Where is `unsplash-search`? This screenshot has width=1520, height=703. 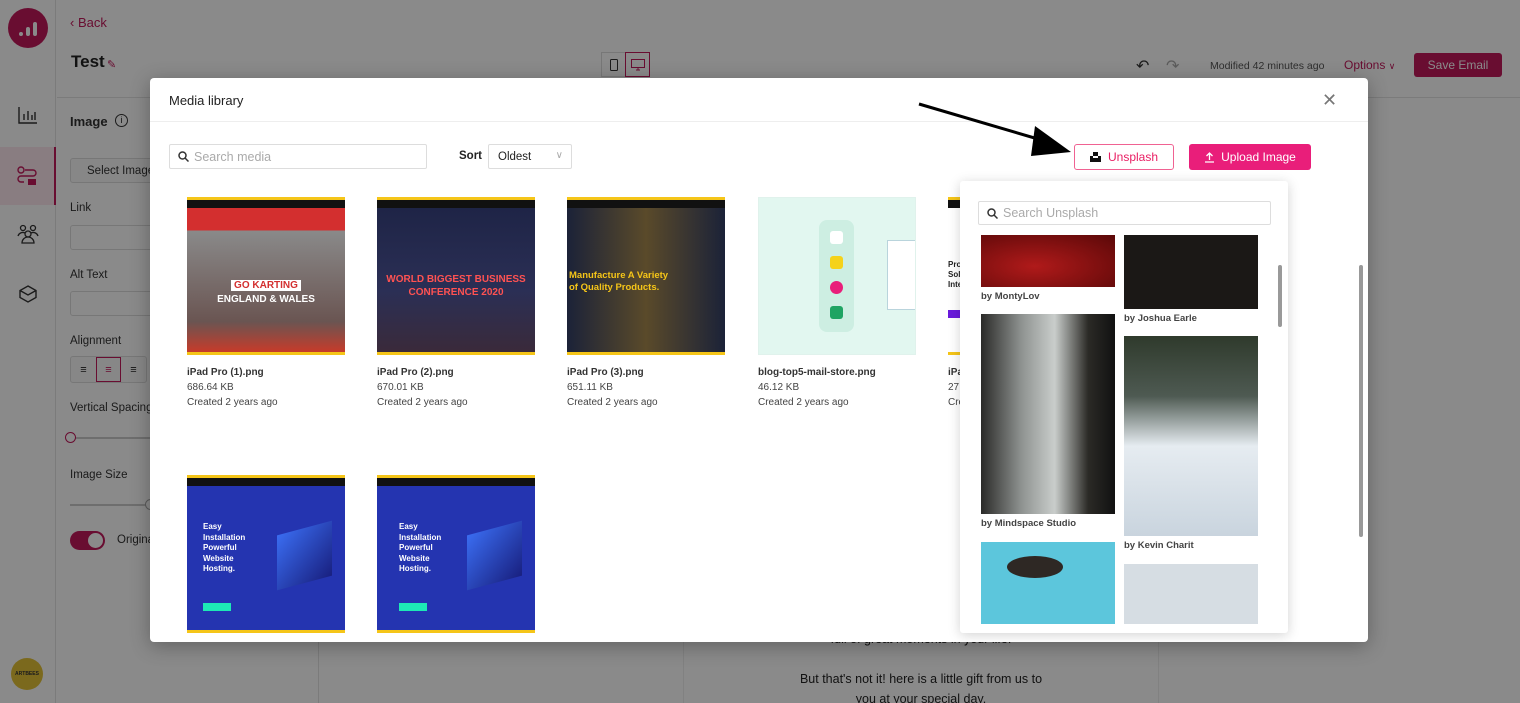 unsplash-search is located at coordinates (1124, 213).